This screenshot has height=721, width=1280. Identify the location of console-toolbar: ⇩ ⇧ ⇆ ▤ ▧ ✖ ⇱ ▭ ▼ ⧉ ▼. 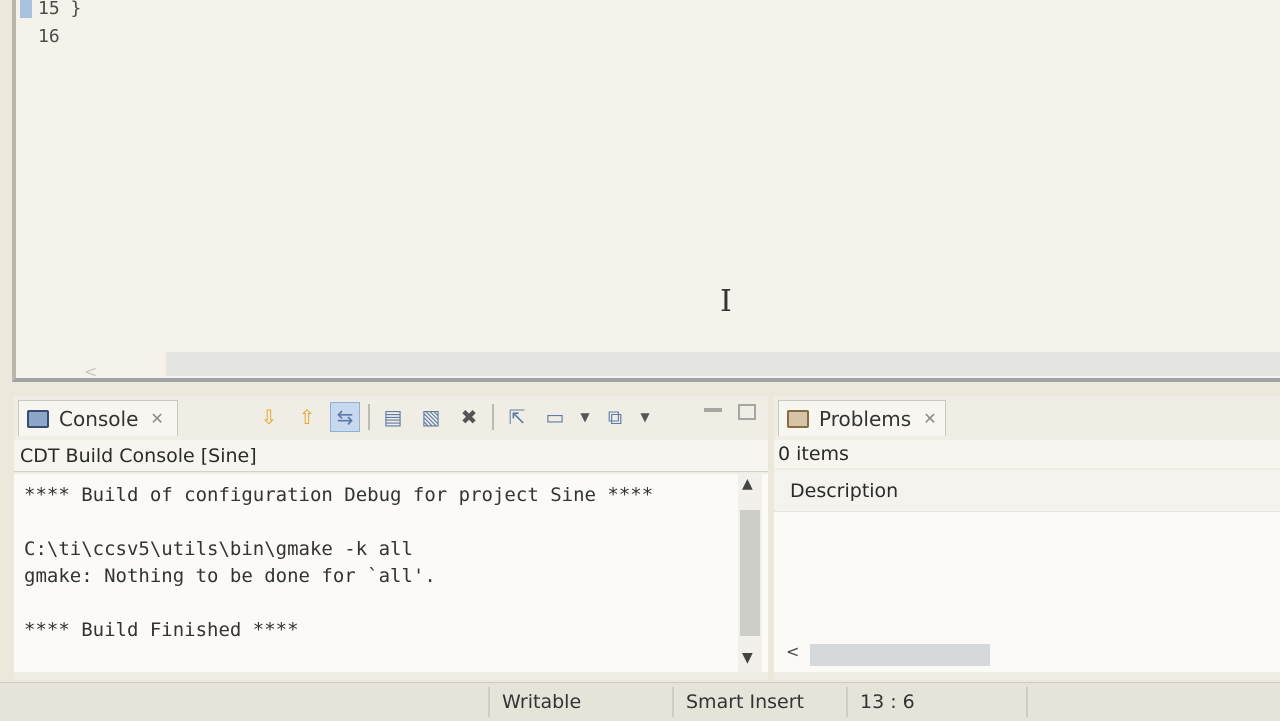
(453, 417).